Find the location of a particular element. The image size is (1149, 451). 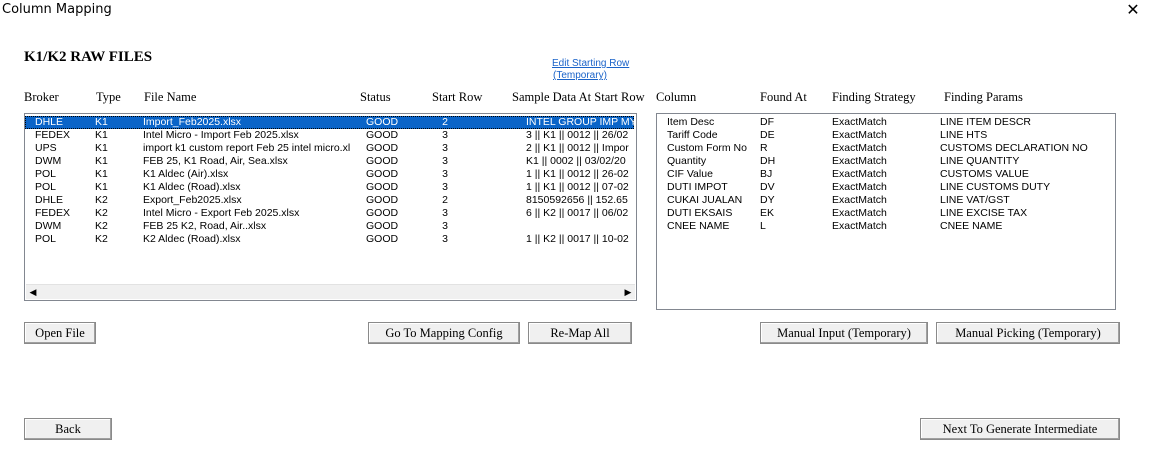

mapping-cell-found: DV is located at coordinates (767, 187).